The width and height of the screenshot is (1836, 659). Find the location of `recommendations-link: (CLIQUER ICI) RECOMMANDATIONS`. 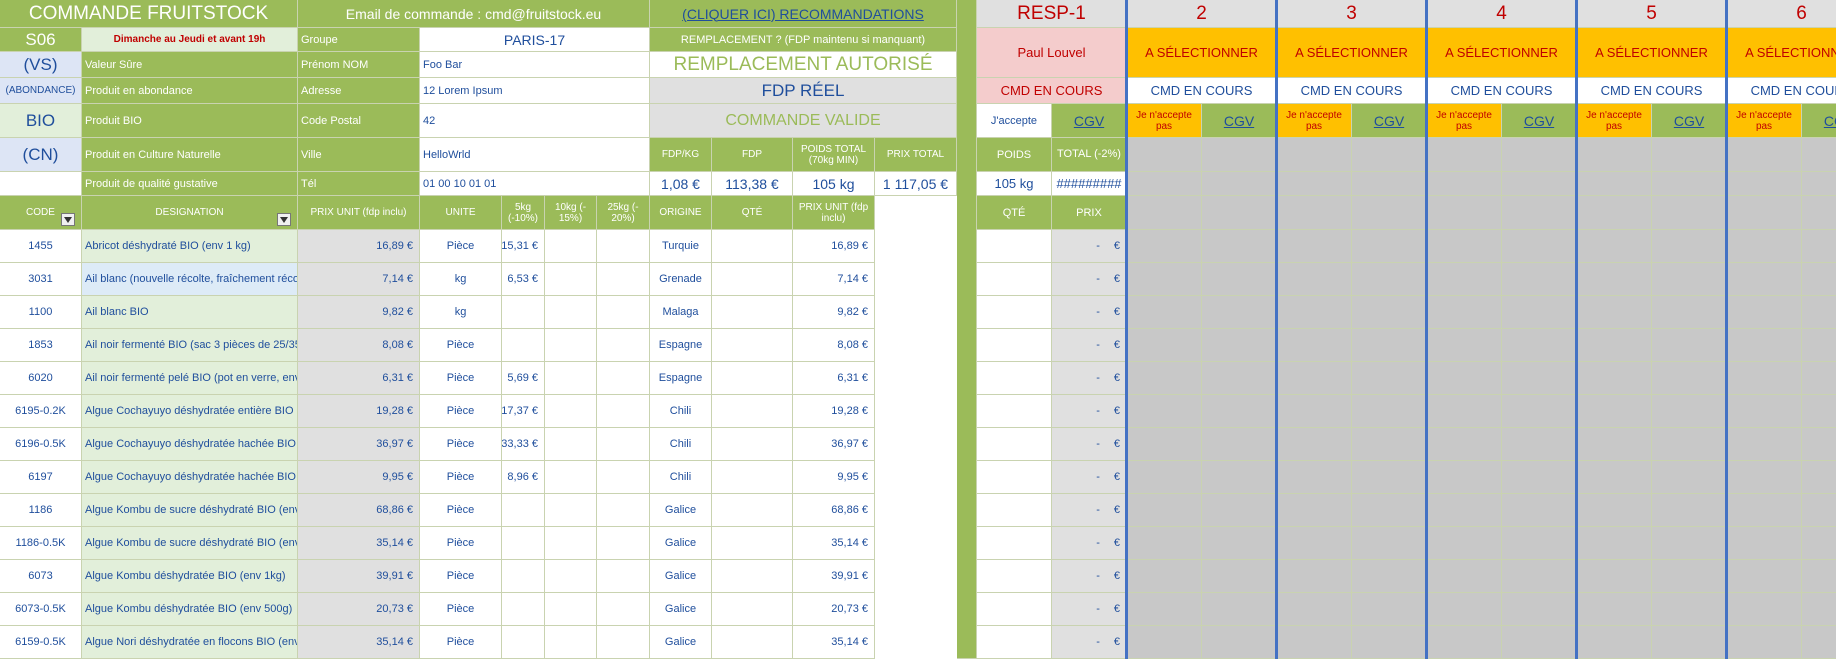

recommendations-link: (CLIQUER ICI) RECOMMANDATIONS is located at coordinates (803, 14).